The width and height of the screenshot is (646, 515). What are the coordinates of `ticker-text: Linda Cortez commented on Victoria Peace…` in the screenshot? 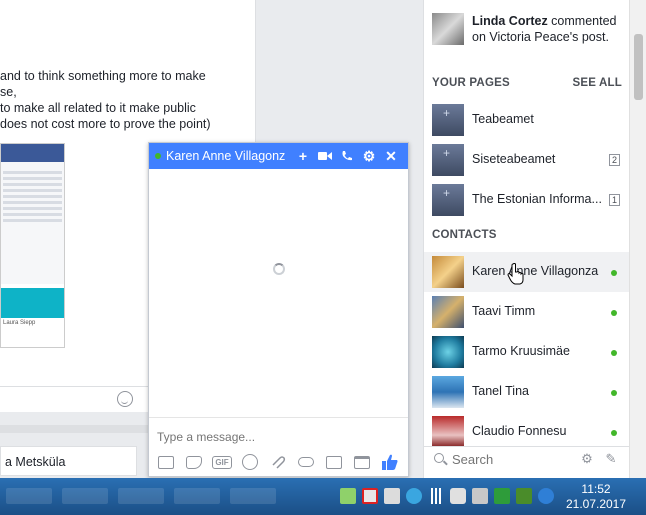 It's located at (547, 29).